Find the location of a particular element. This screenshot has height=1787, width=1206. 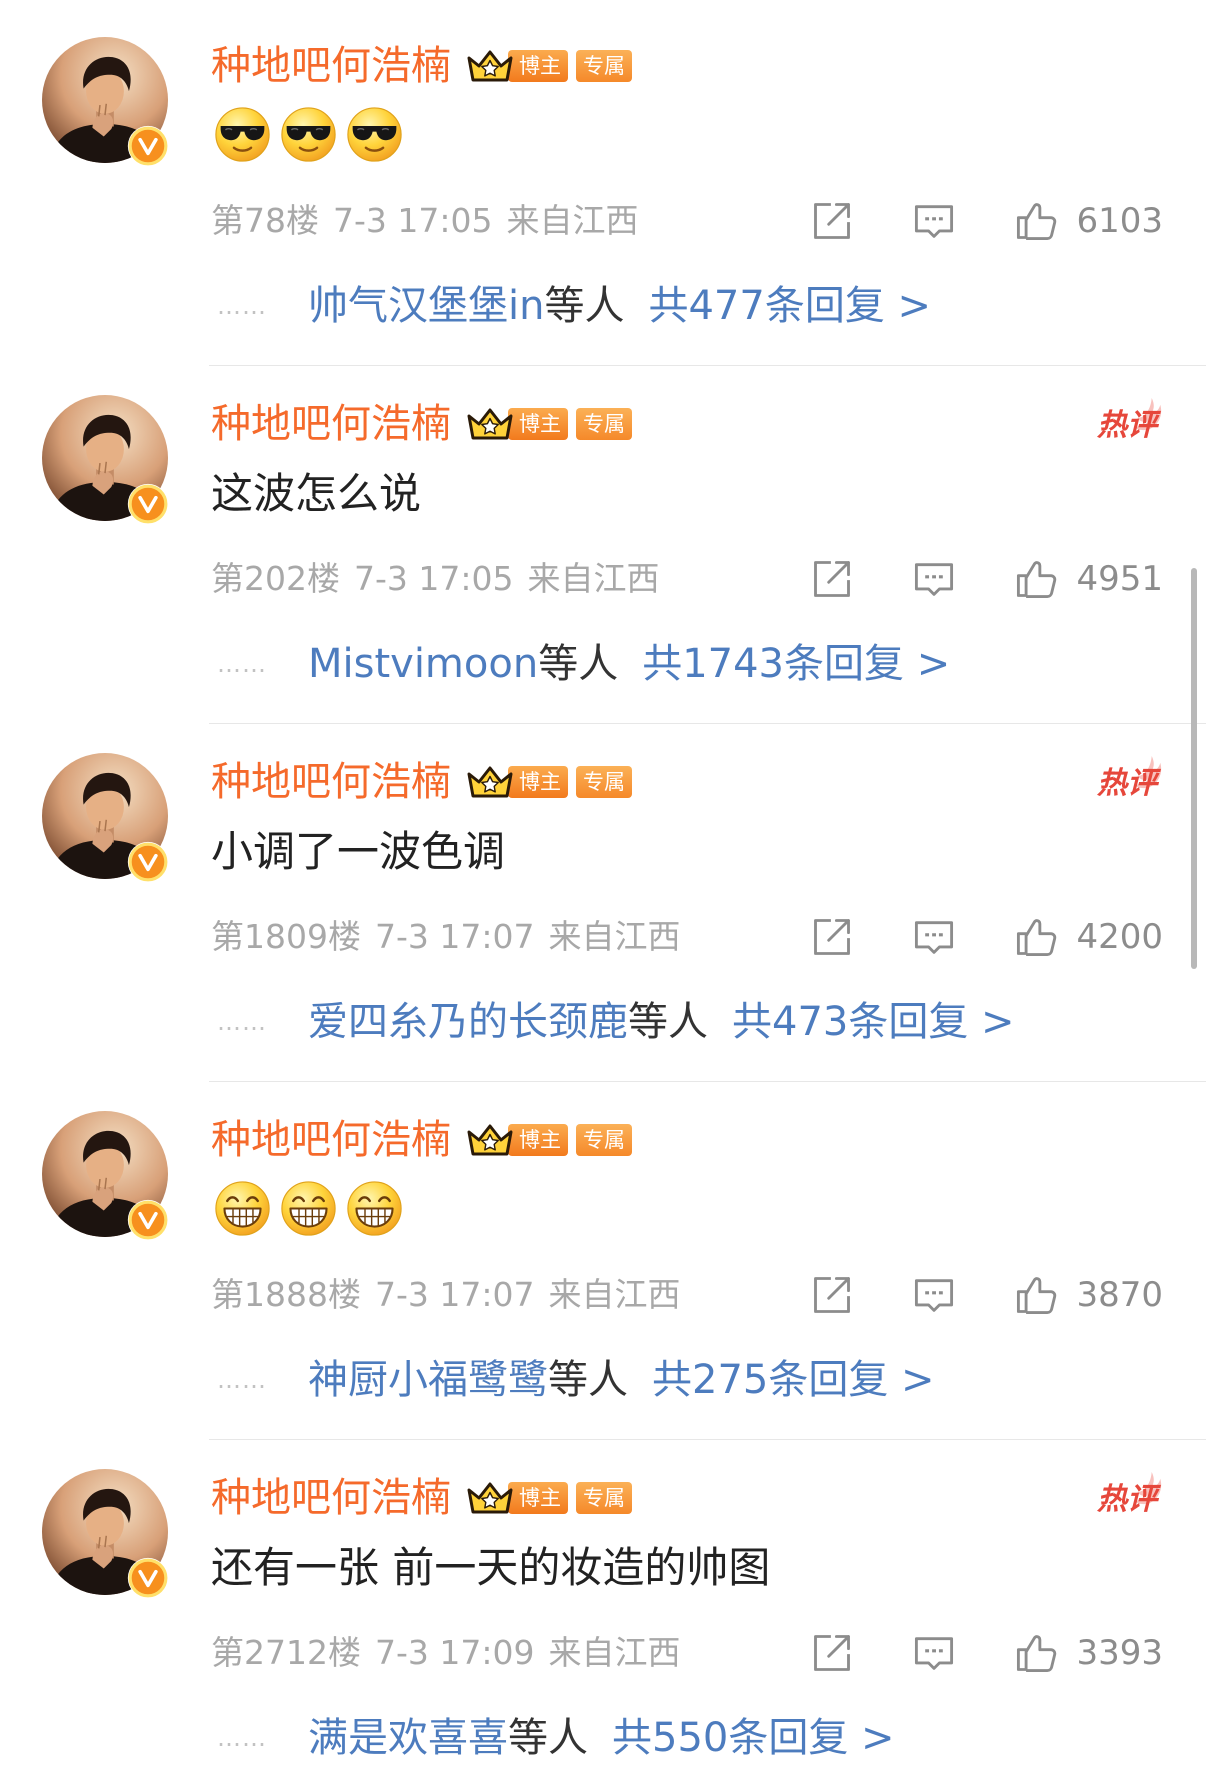

comment-actions: 3870 is located at coordinates (986, 1295).